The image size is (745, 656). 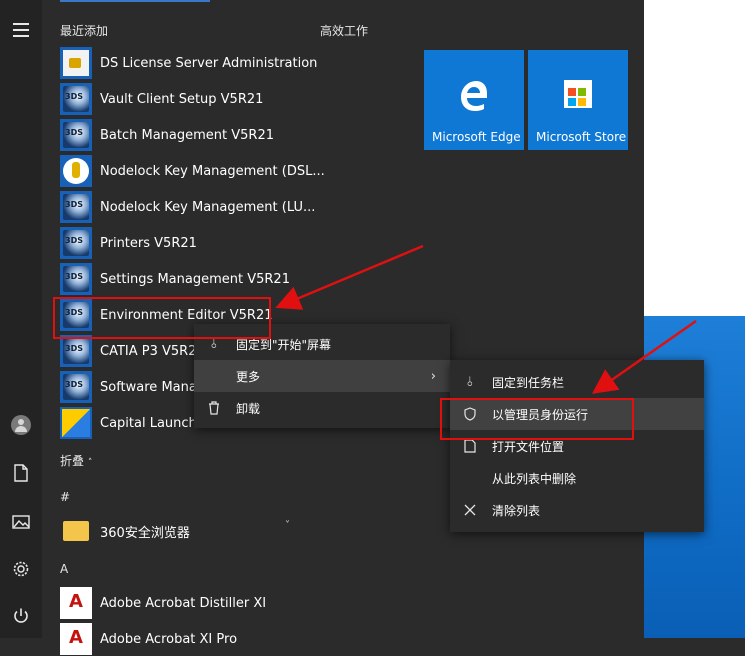 I want to click on arrow-to-environment-editor, so click(x=349, y=277).